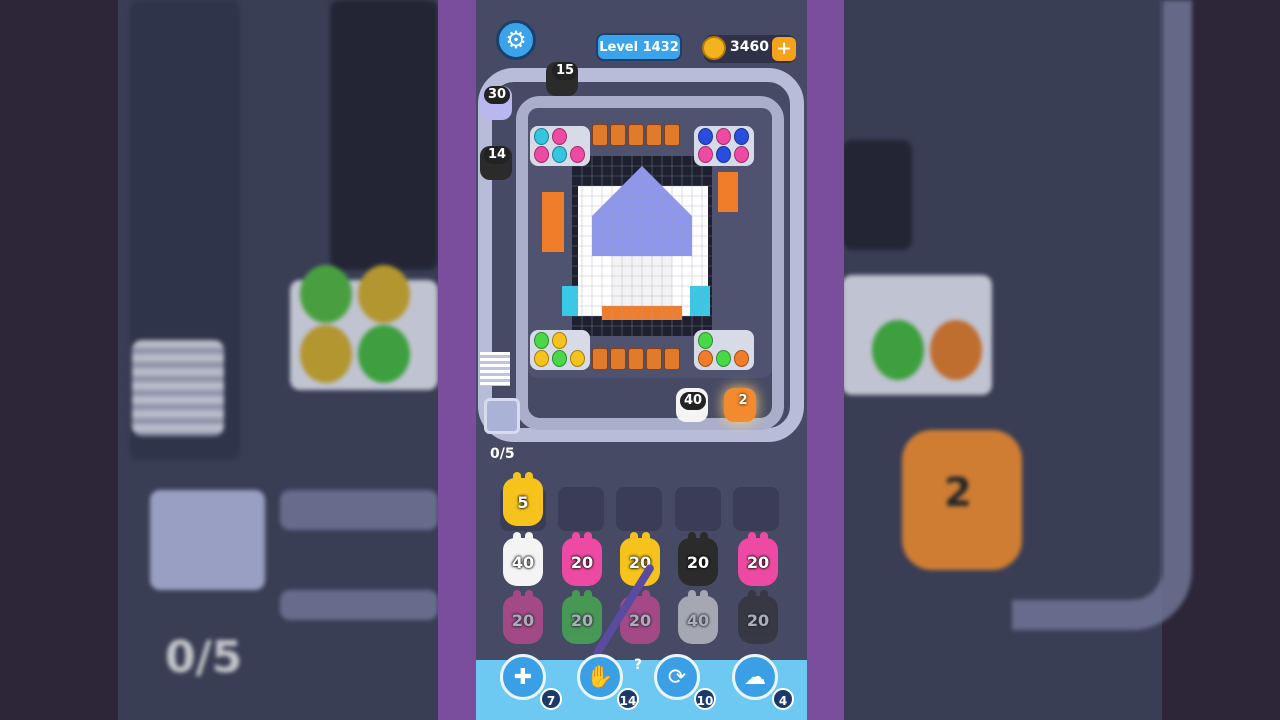  I want to click on coin-counter: 3460 +, so click(749, 49).